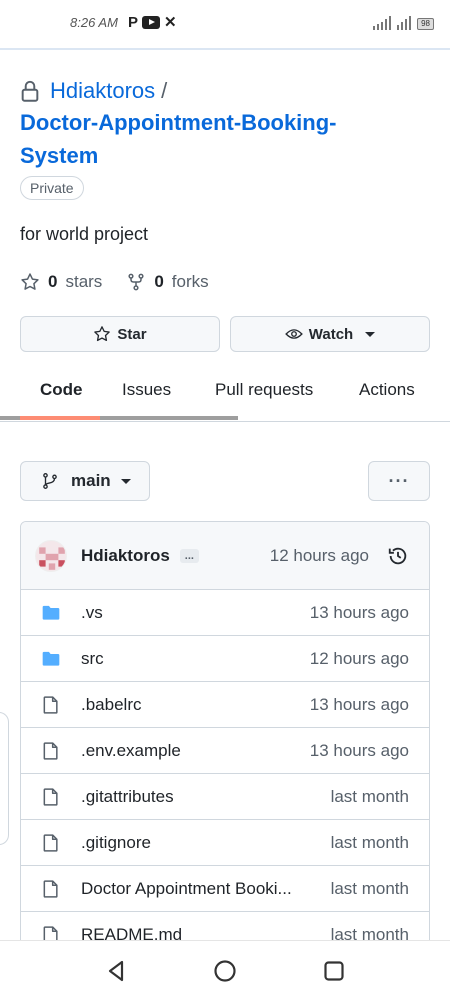 This screenshot has height=1000, width=450. Describe the element at coordinates (225, 613) in the screenshot. I see `file-row: .vs 13 hours ago` at that location.